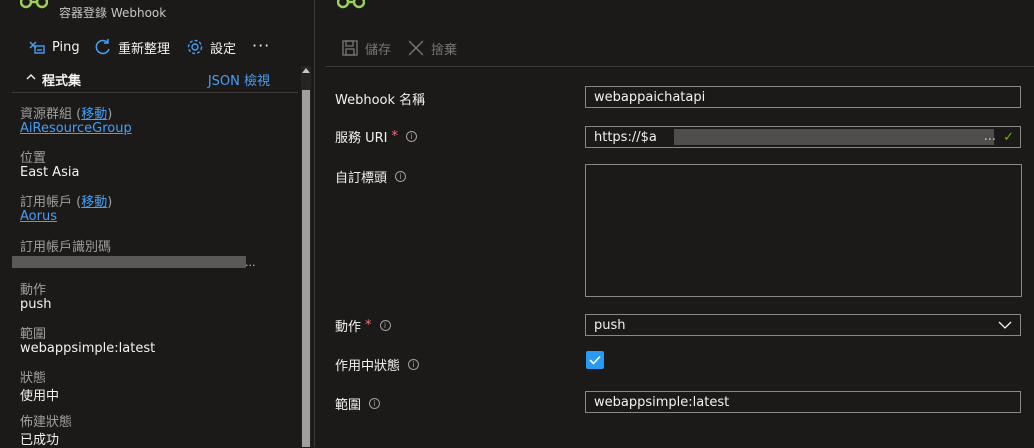 This screenshot has width=1034, height=448. I want to click on toolbar-separator, so click(679, 66).